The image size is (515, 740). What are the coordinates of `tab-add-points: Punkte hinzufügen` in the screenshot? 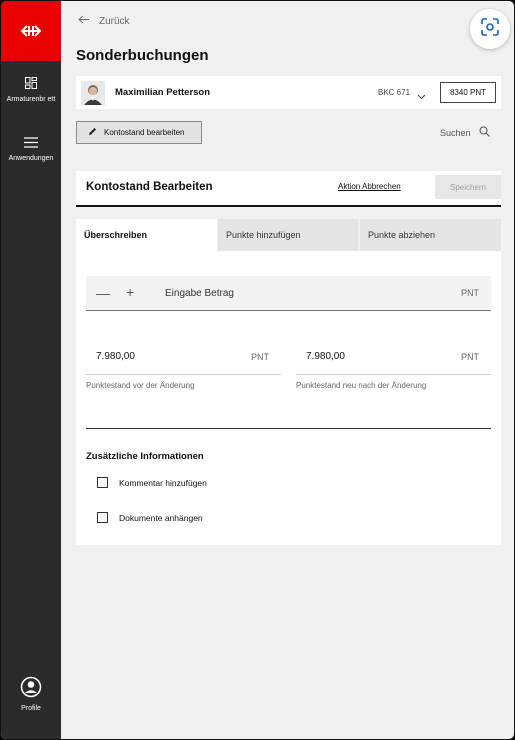 It's located at (288, 235).